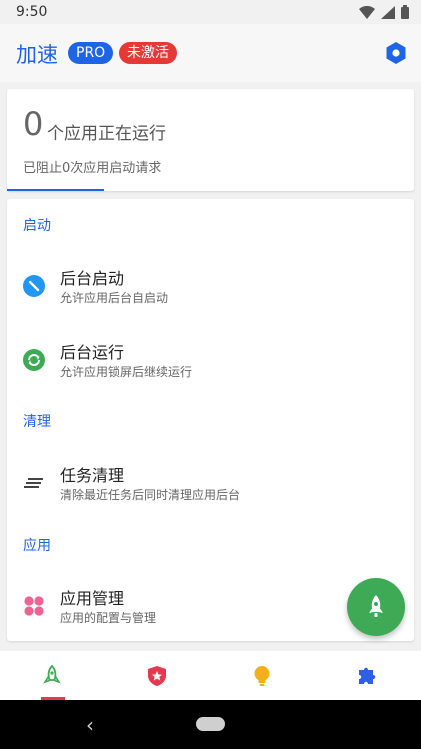 Image resolution: width=421 pixels, height=749 pixels. What do you see at coordinates (90, 725) in the screenshot?
I see `back-icon: ‹` at bounding box center [90, 725].